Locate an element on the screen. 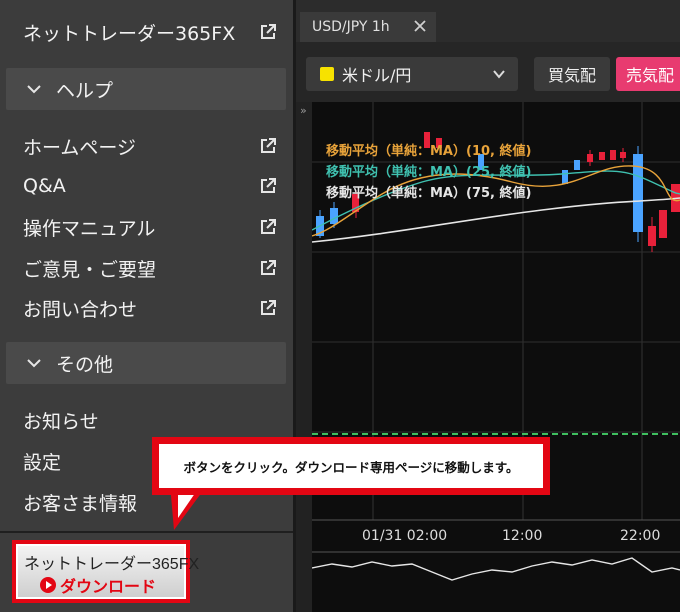  sidebar-item-label: ご意見・ご要望 is located at coordinates (90, 269).